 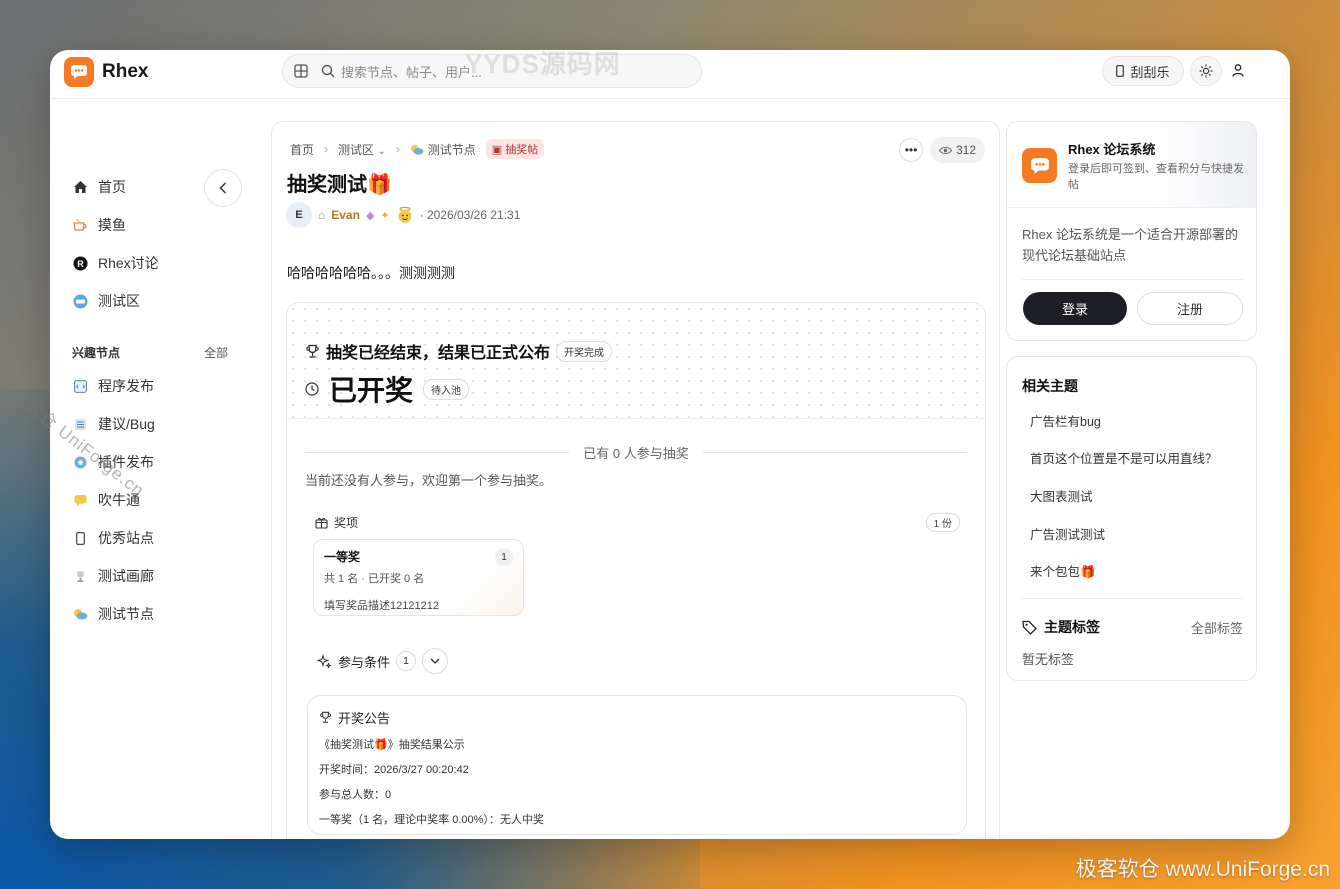 I want to click on test-icon, so click(x=80, y=301).